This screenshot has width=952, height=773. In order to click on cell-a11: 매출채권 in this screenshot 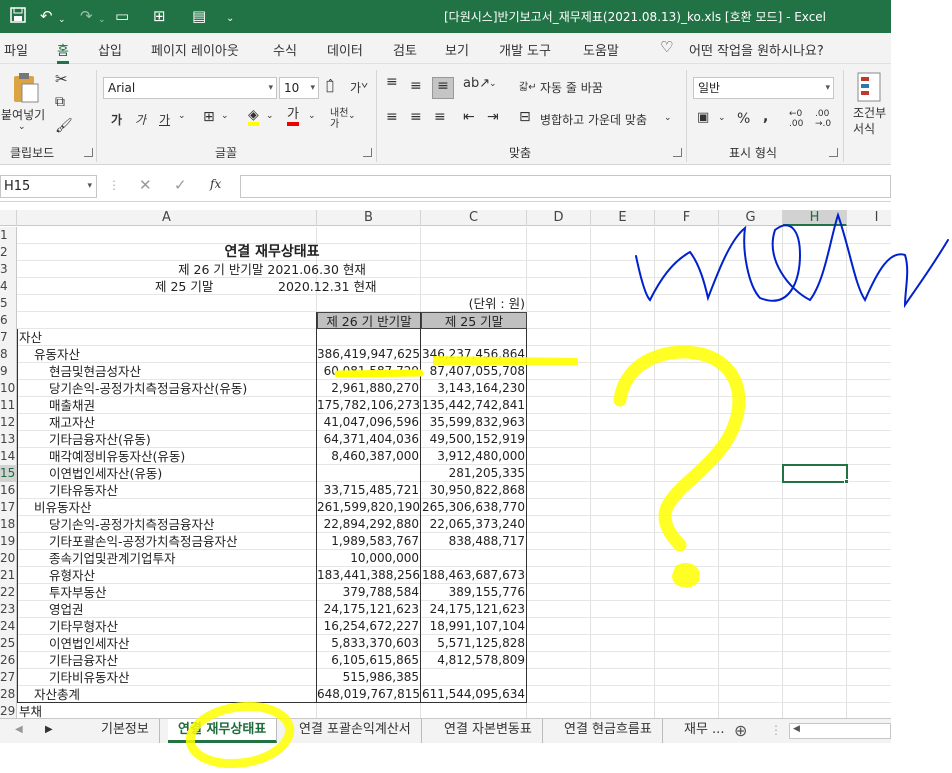, I will do `click(182, 405)`.